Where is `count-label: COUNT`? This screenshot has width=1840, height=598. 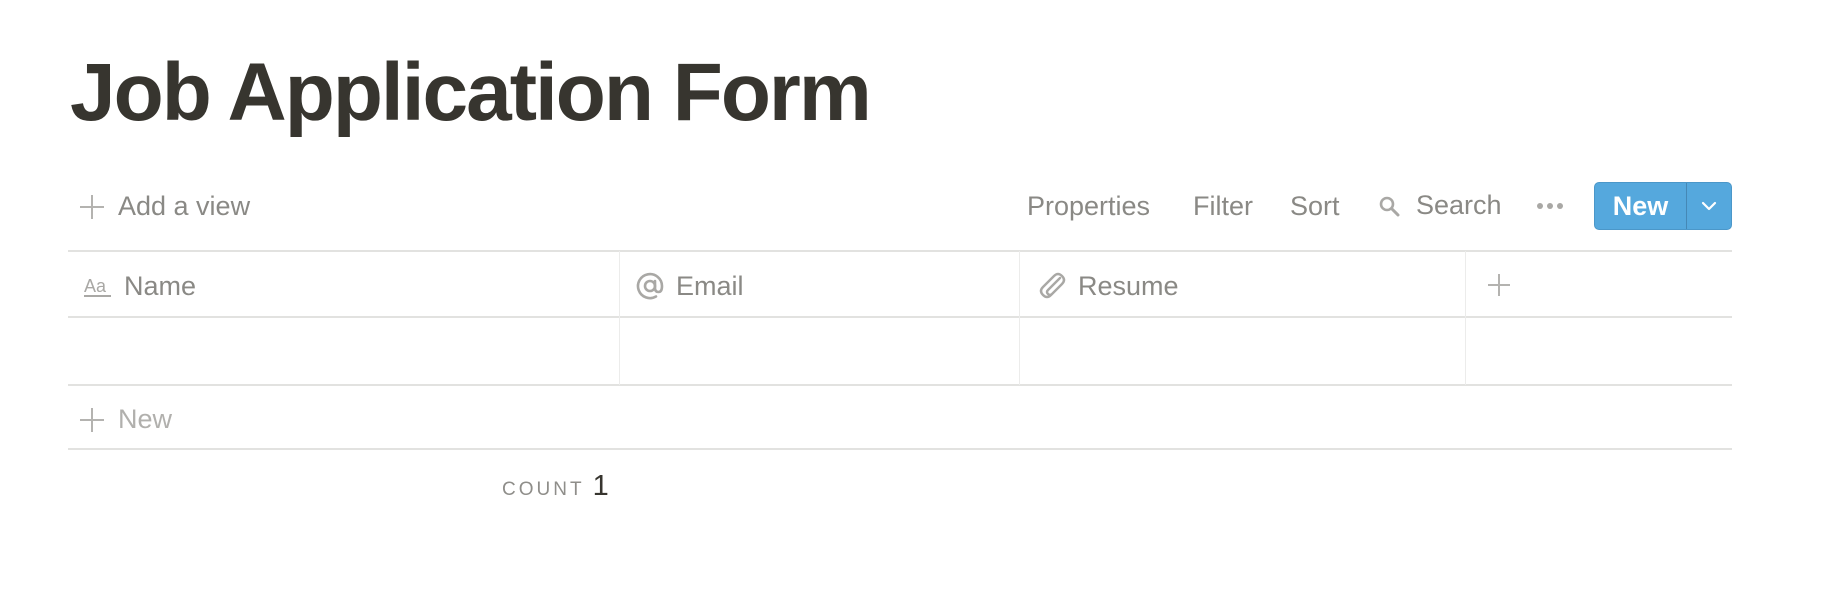
count-label: COUNT is located at coordinates (543, 489).